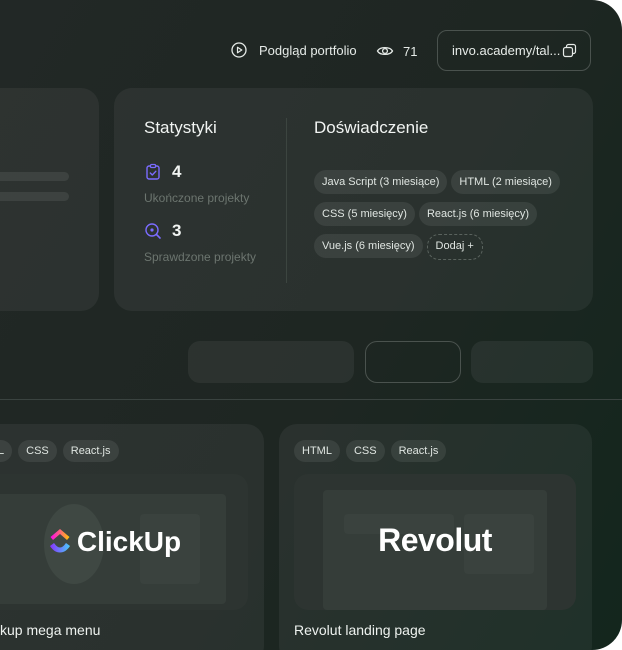 The image size is (622, 650). I want to click on portfolio-preview-link: Podgląd portfolio, so click(294, 50).